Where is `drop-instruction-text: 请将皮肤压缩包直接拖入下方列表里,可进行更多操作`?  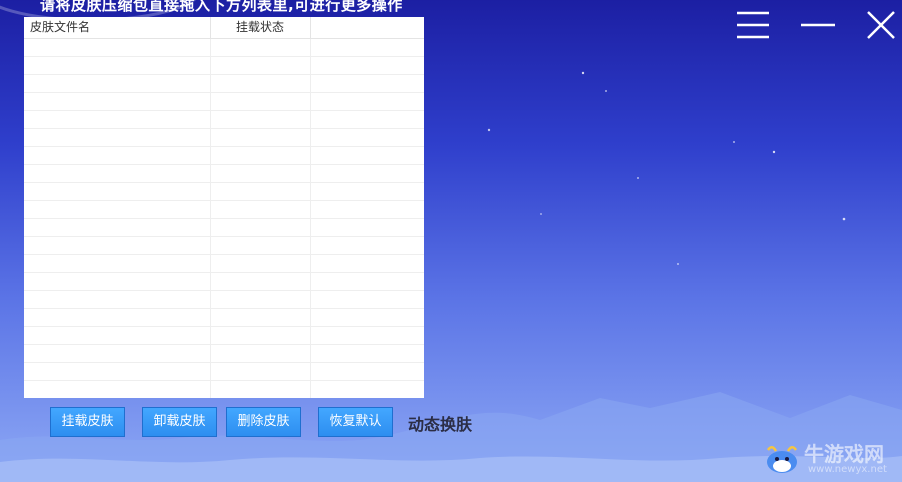
drop-instruction-text: 请将皮肤压缩包直接拖入下方列表里,可进行更多操作 is located at coordinates (221, 7).